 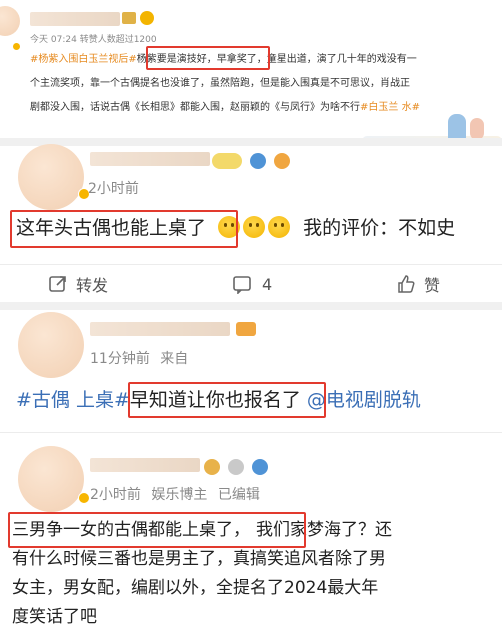 I want to click on comment-3-text-line2: 有什么时候三番也是男主了，真搞笑追风者除了男, so click(x=199, y=559).